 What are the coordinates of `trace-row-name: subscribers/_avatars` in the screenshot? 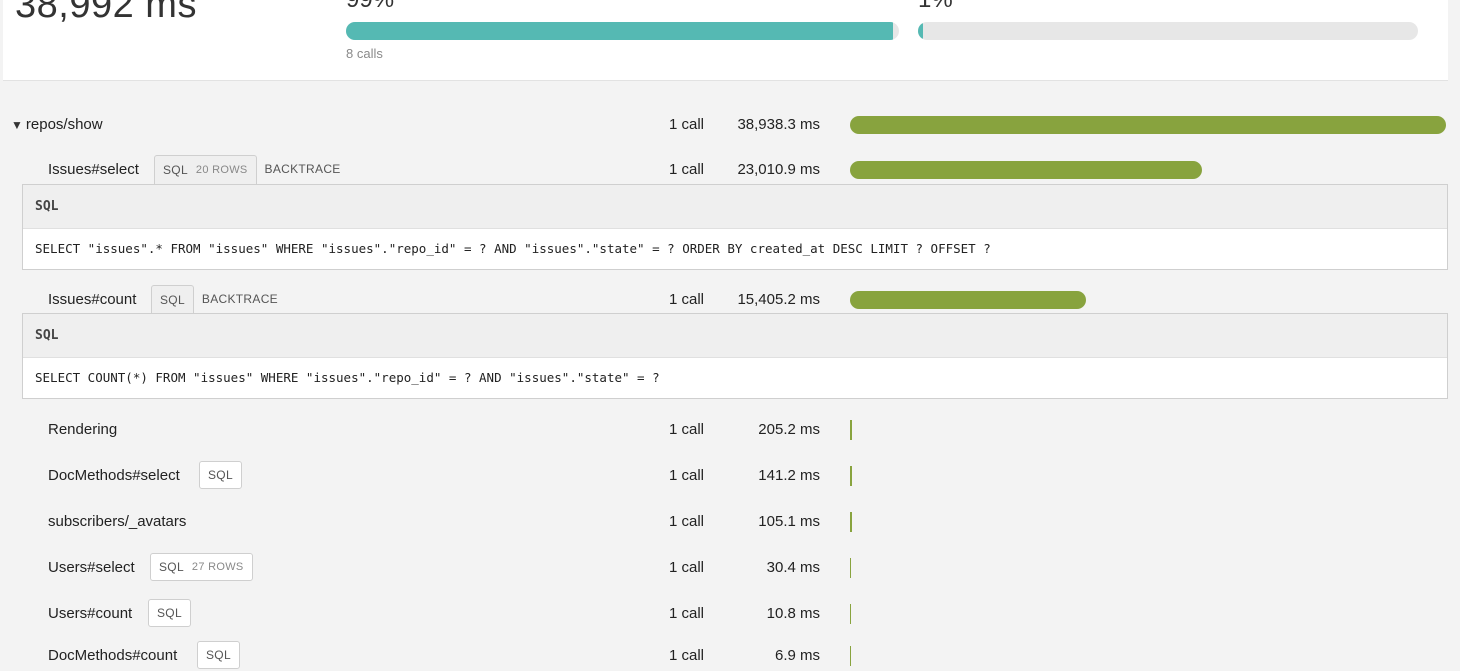 It's located at (117, 521).